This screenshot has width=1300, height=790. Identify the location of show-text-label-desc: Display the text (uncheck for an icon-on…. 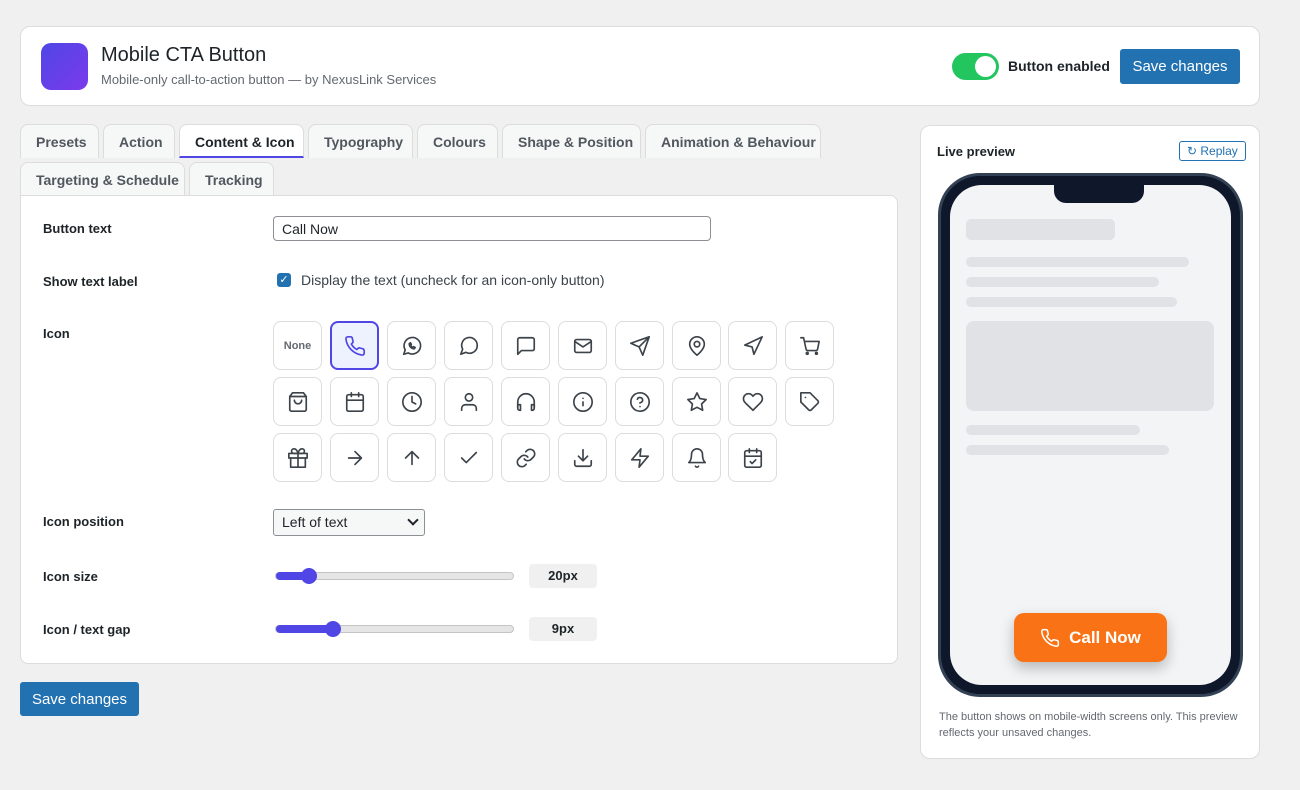
(453, 280).